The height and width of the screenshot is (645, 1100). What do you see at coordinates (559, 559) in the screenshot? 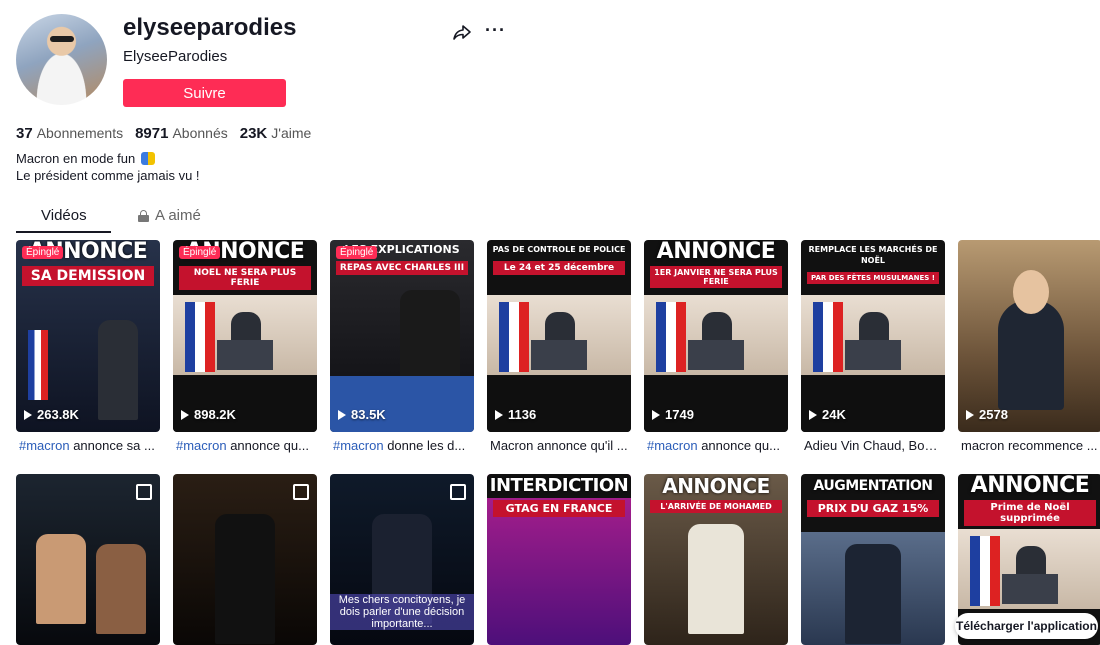
I see `video-card: INTERDICTION GTAG EN FRANCE` at bounding box center [559, 559].